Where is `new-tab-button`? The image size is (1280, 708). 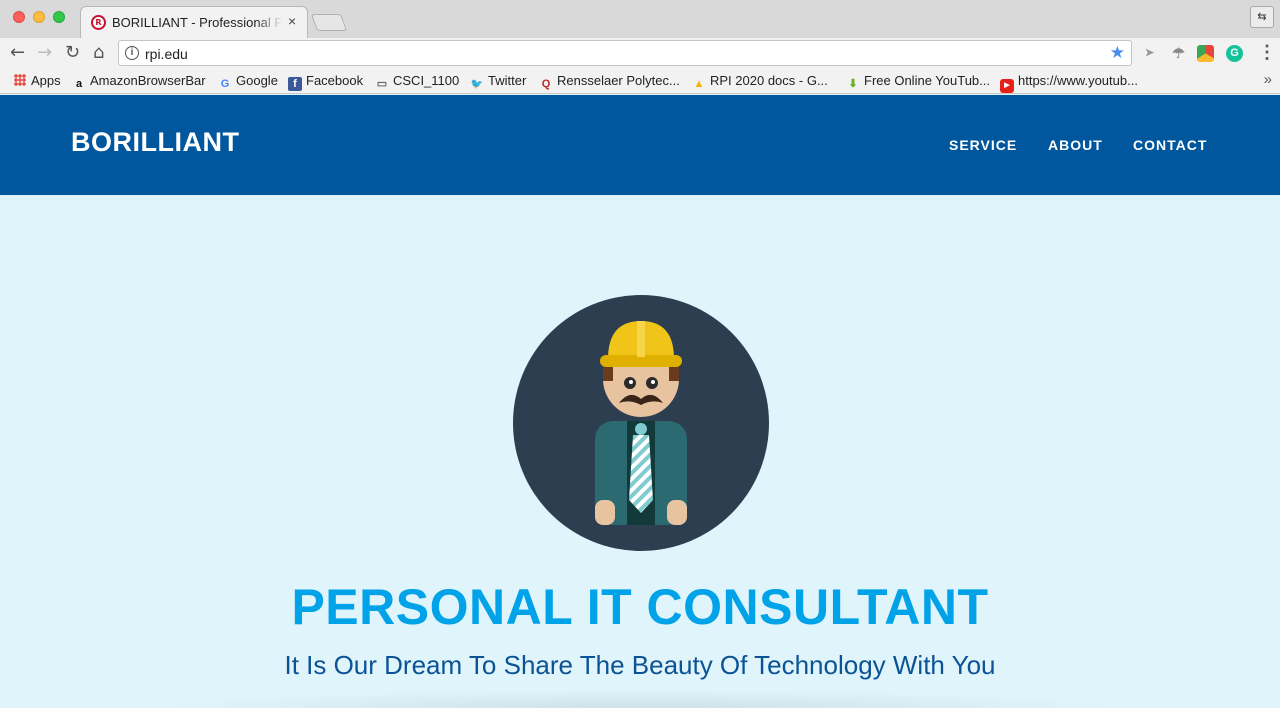 new-tab-button is located at coordinates (329, 22).